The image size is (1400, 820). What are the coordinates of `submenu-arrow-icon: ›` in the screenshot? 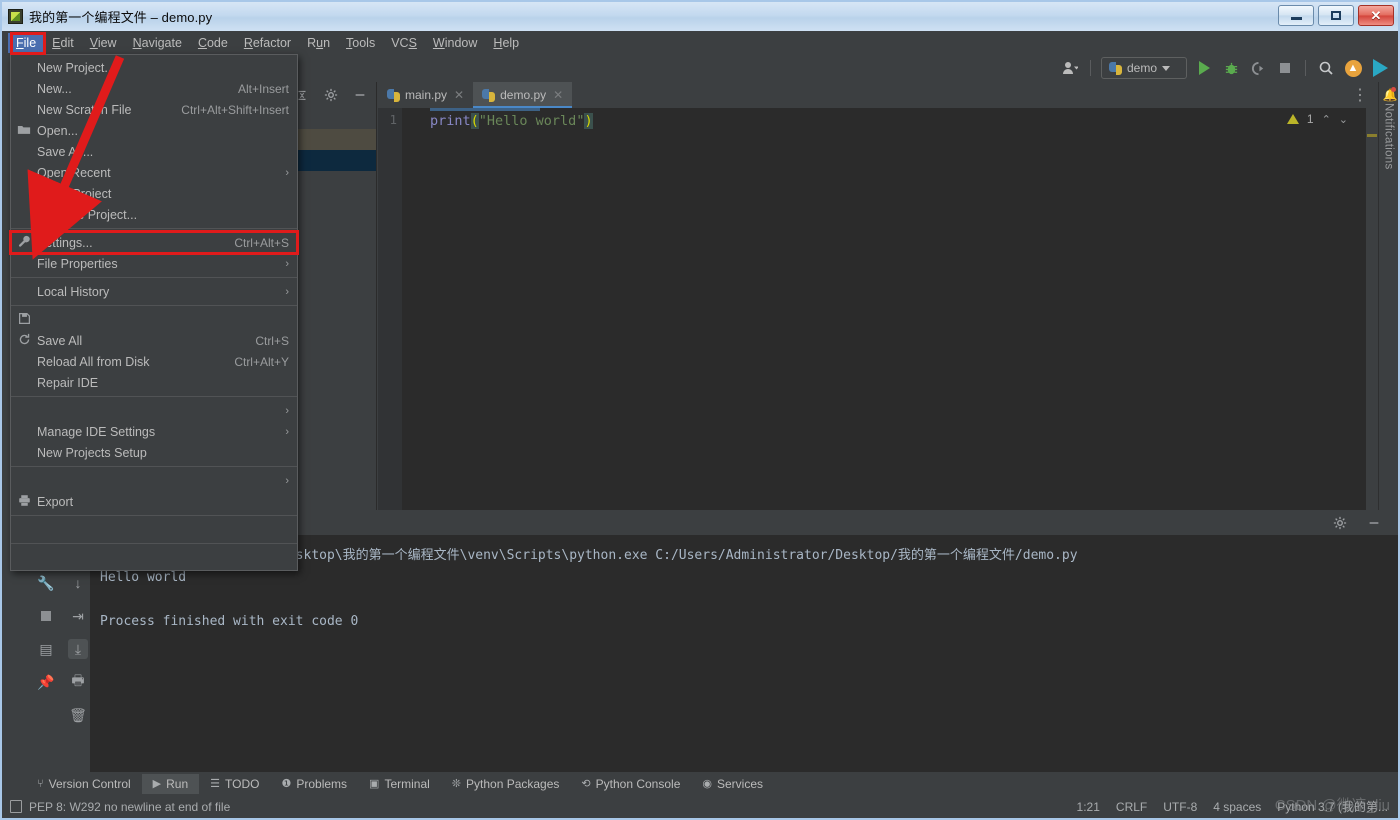 It's located at (287, 263).